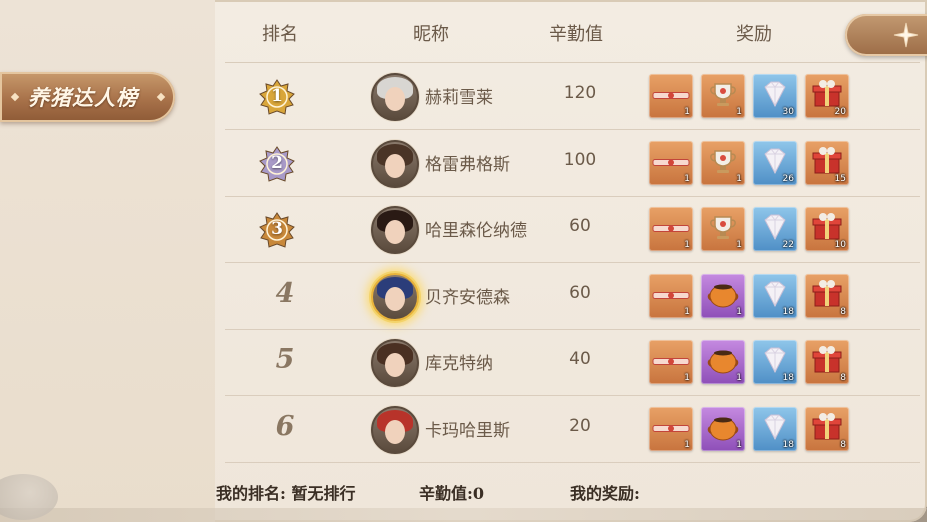 Image resolution: width=927 pixels, height=522 pixels. Describe the element at coordinates (775, 96) in the screenshot. I see `reward-item: 30` at that location.